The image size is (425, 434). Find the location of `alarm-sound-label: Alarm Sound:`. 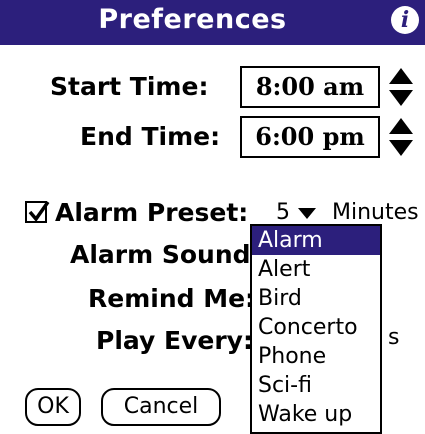

alarm-sound-label: Alarm Sound: is located at coordinates (165, 254).